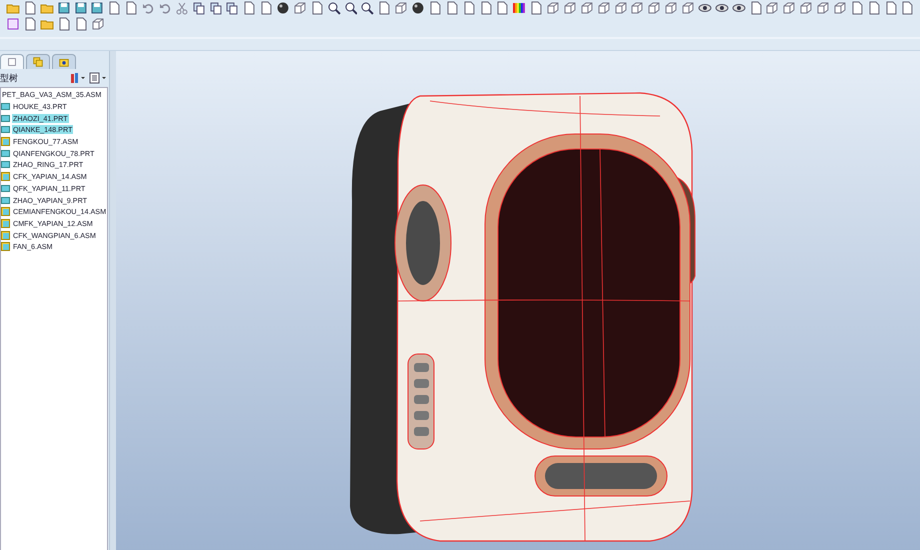 The image size is (920, 550). I want to click on color-bars-icon, so click(519, 8).